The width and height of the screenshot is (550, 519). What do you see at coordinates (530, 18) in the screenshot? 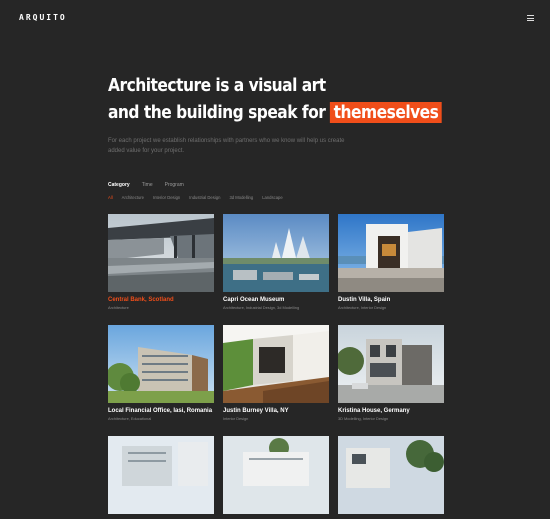
I see `hamburger-menu-icon` at bounding box center [530, 18].